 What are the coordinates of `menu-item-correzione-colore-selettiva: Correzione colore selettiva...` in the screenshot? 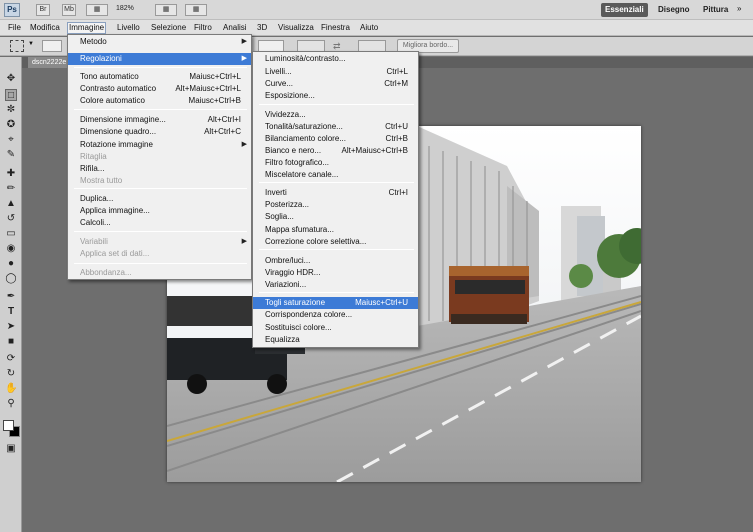 It's located at (335, 242).